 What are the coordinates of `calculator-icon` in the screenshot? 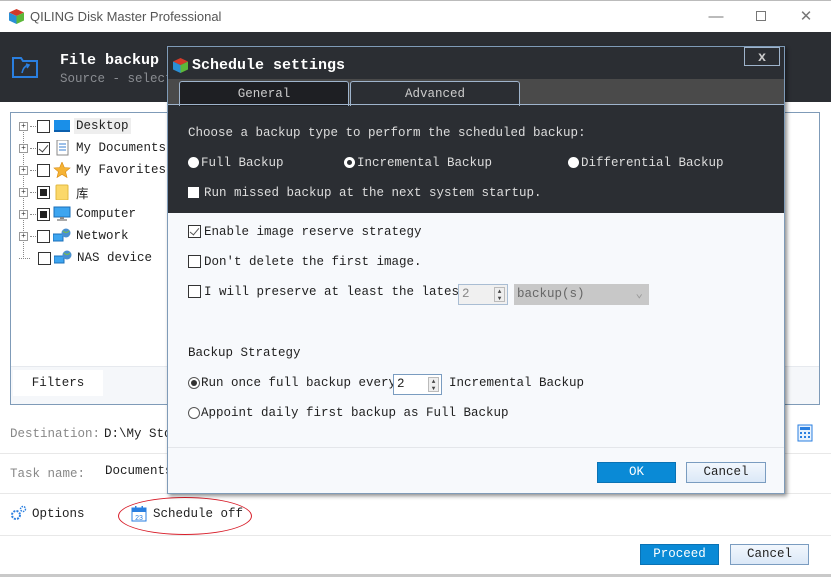 It's located at (805, 433).